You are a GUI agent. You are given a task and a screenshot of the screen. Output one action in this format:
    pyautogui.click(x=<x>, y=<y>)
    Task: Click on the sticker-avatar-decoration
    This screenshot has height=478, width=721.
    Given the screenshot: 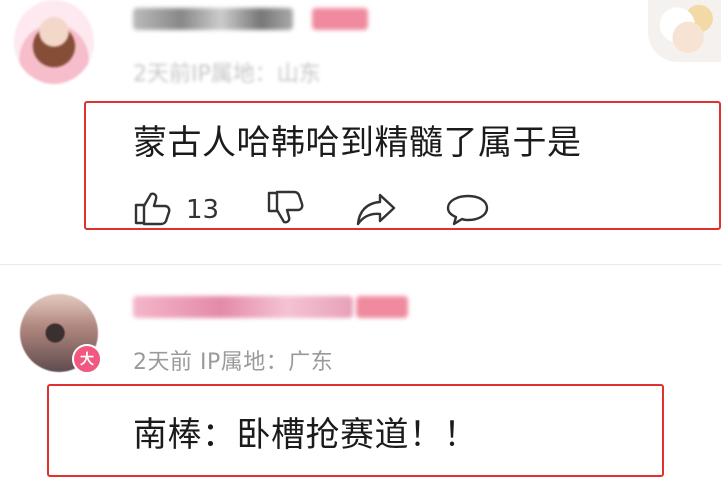 What is the action you would take?
    pyautogui.click(x=684, y=31)
    